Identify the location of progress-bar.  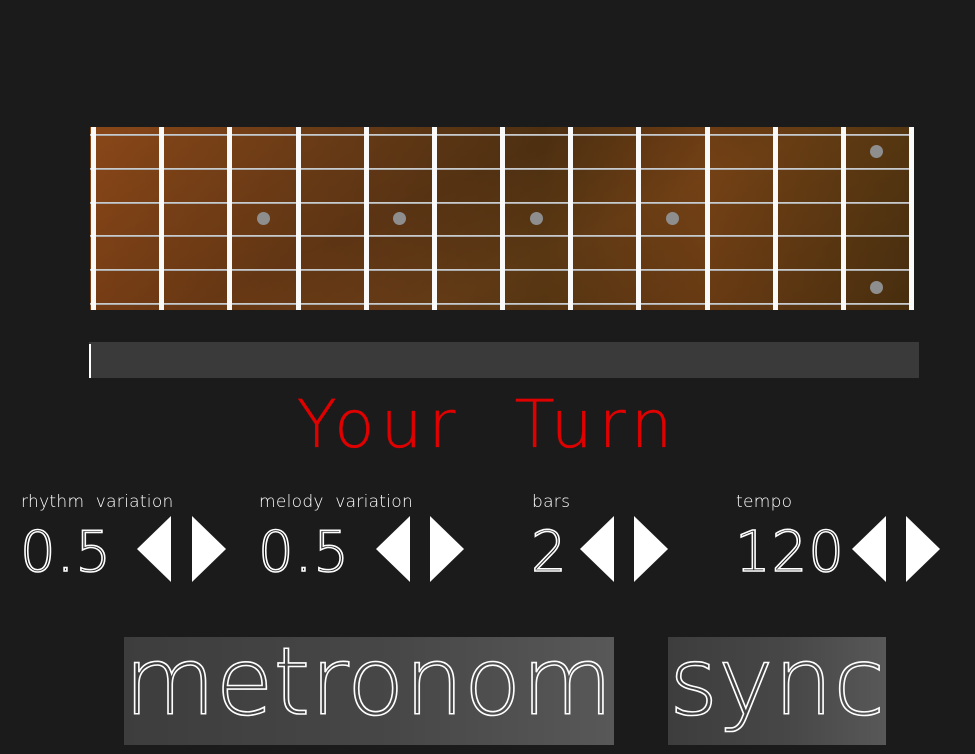
(504, 360).